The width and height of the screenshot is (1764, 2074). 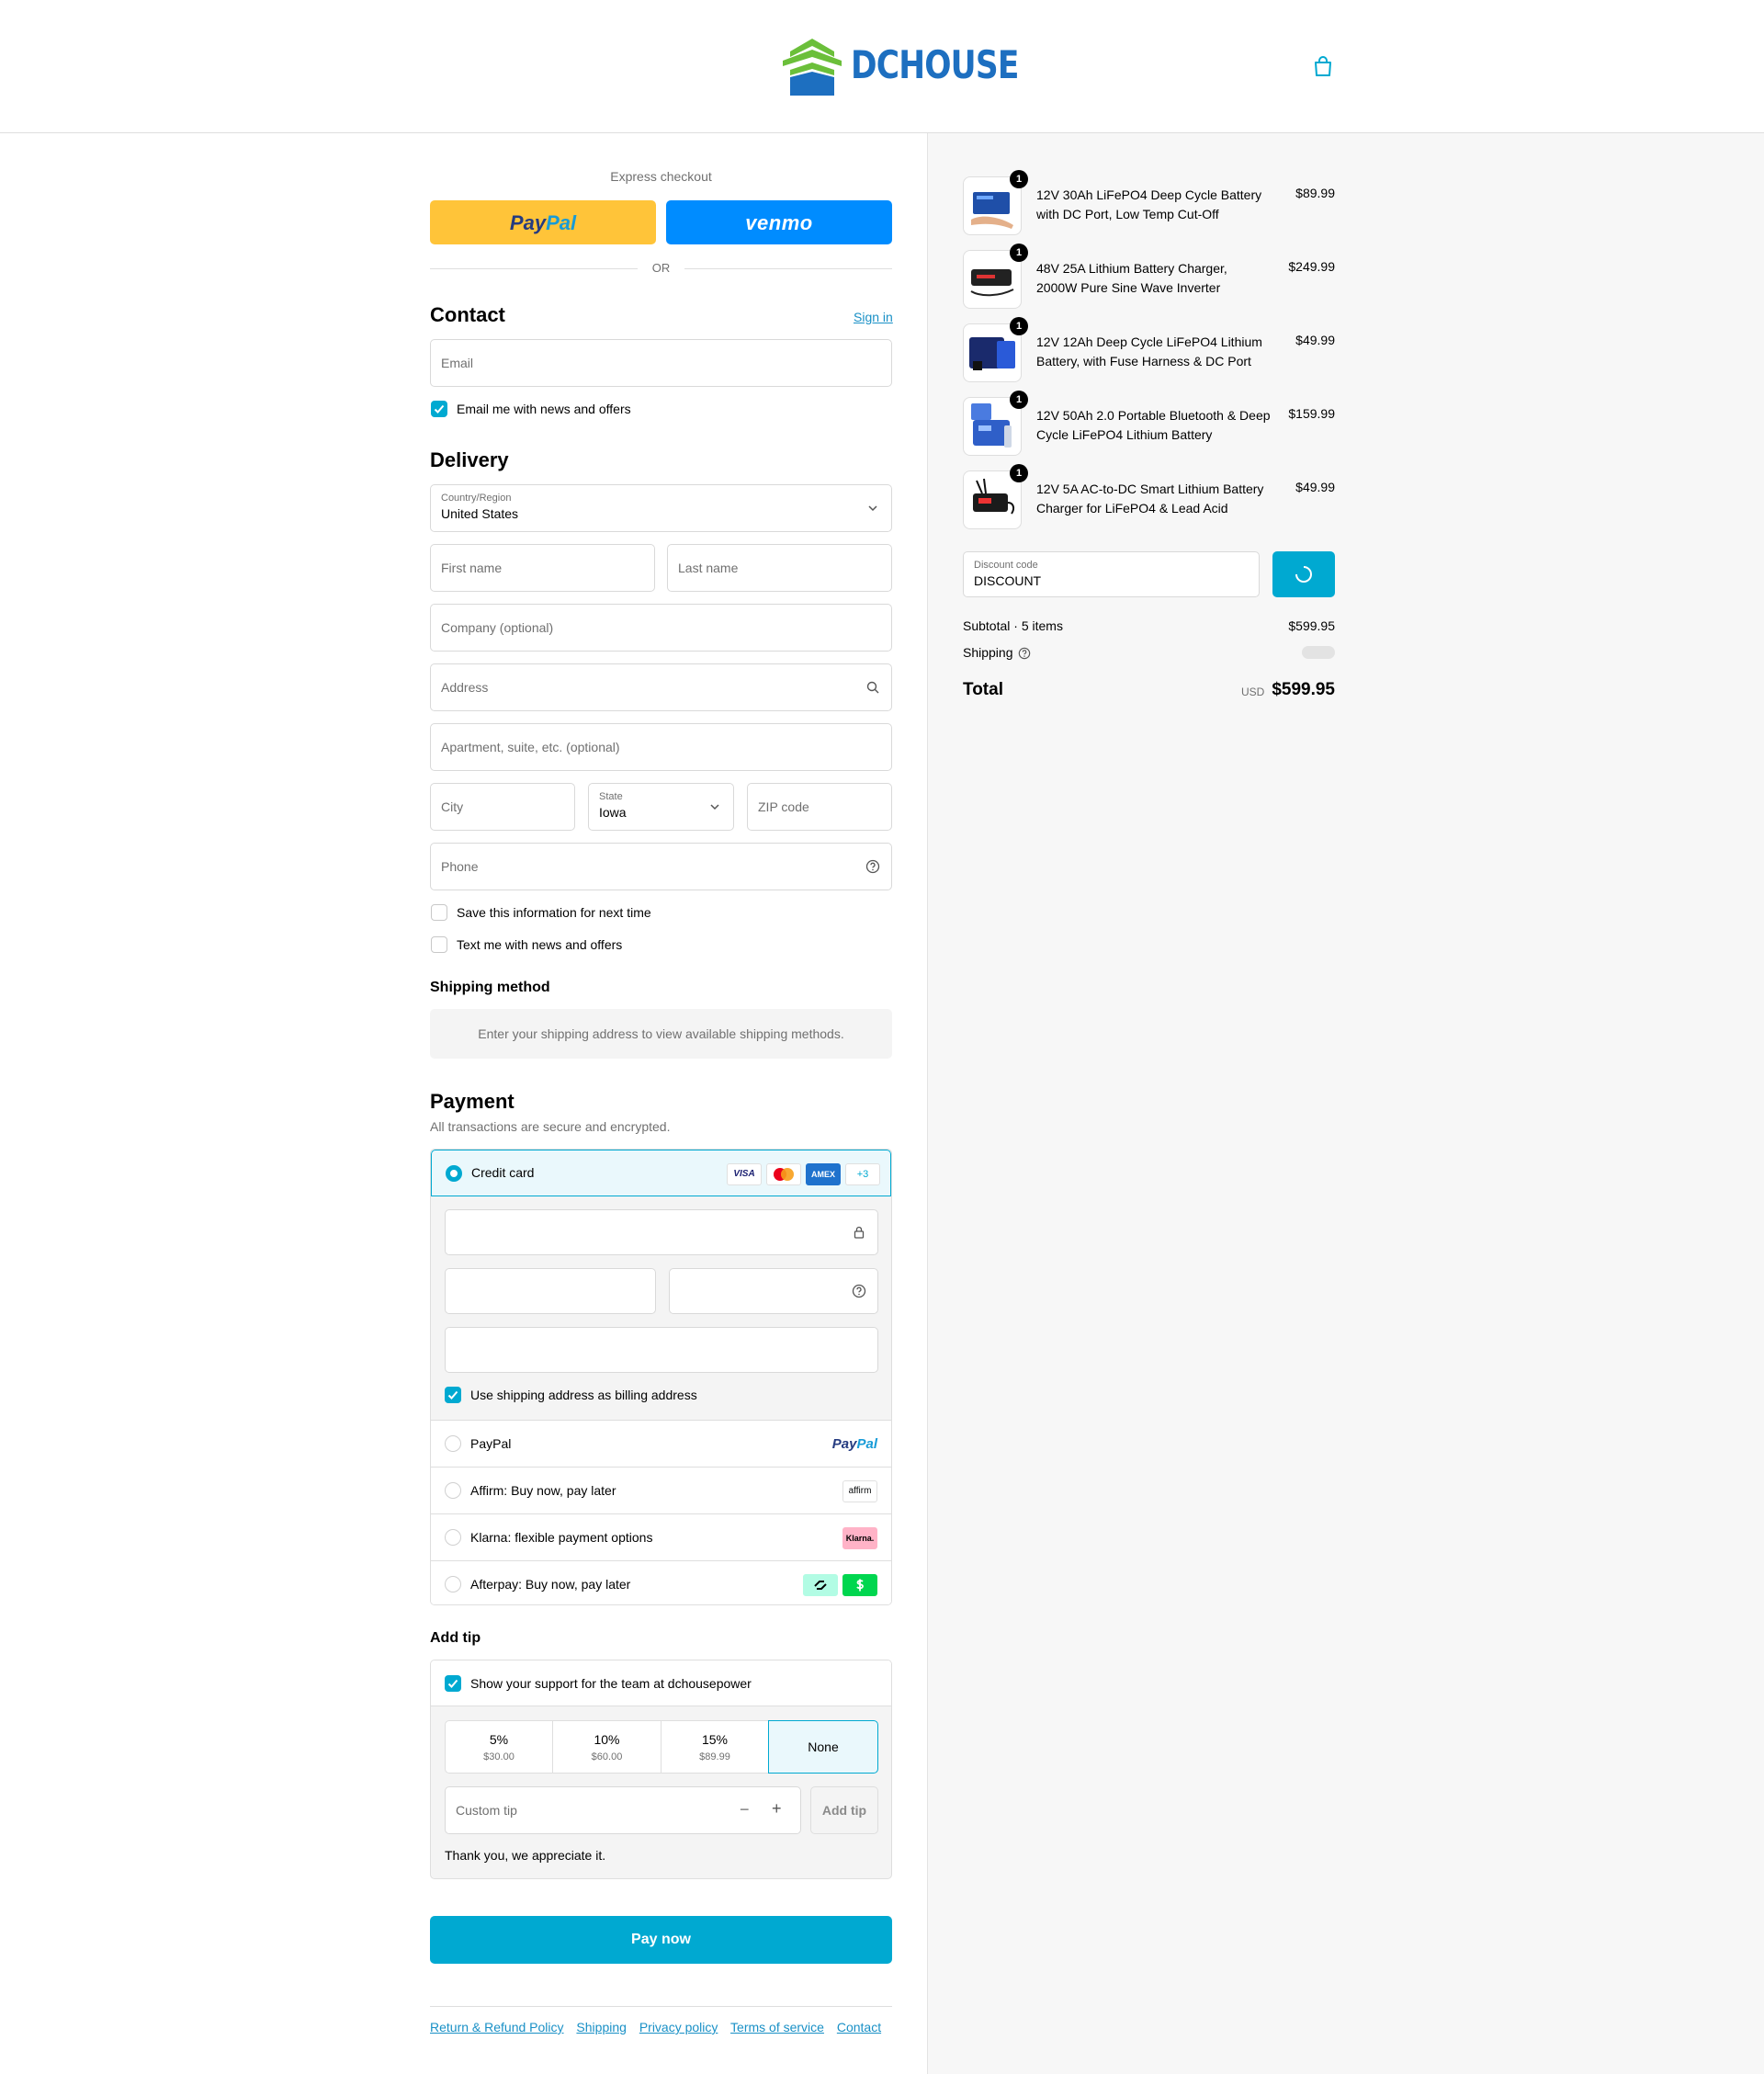 I want to click on last-name-placeholder: Last name, so click(x=708, y=568).